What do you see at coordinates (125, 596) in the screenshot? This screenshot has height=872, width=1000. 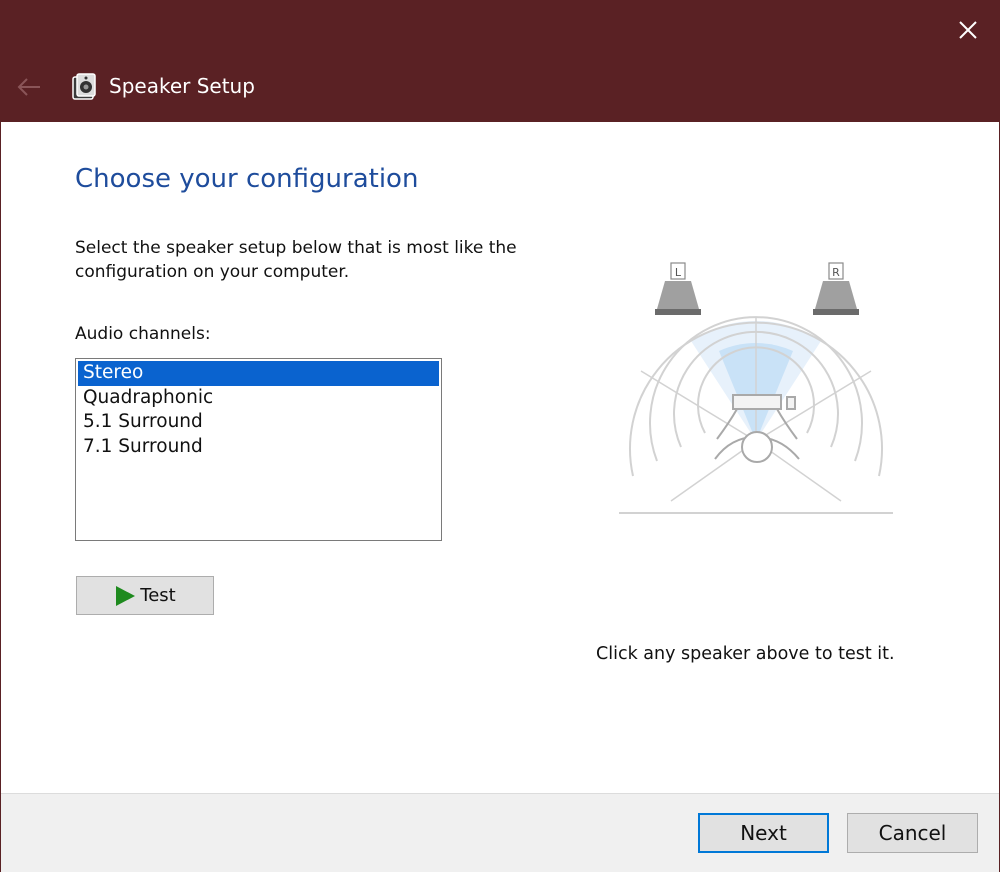 I see `play-icon` at bounding box center [125, 596].